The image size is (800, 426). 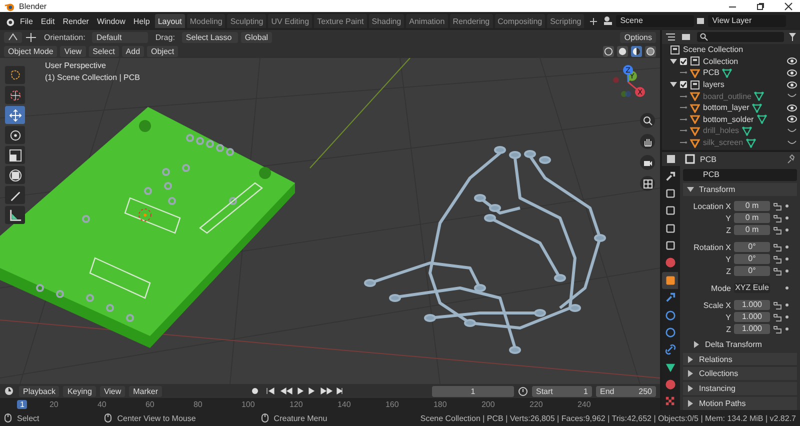 I want to click on solid-shading-icon, so click(x=622, y=51).